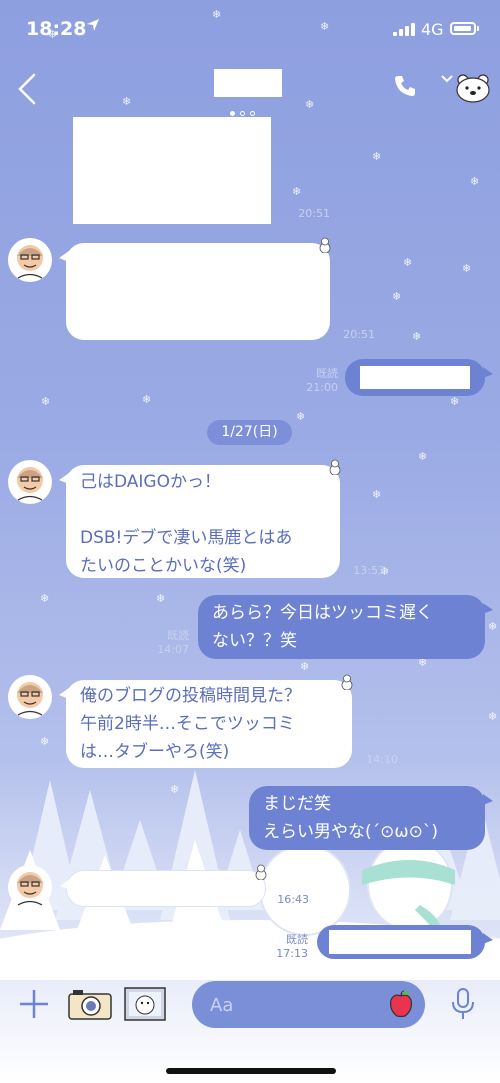 This screenshot has height=1083, width=500. Describe the element at coordinates (322, 387) in the screenshot. I see `message-time: 21:00` at that location.